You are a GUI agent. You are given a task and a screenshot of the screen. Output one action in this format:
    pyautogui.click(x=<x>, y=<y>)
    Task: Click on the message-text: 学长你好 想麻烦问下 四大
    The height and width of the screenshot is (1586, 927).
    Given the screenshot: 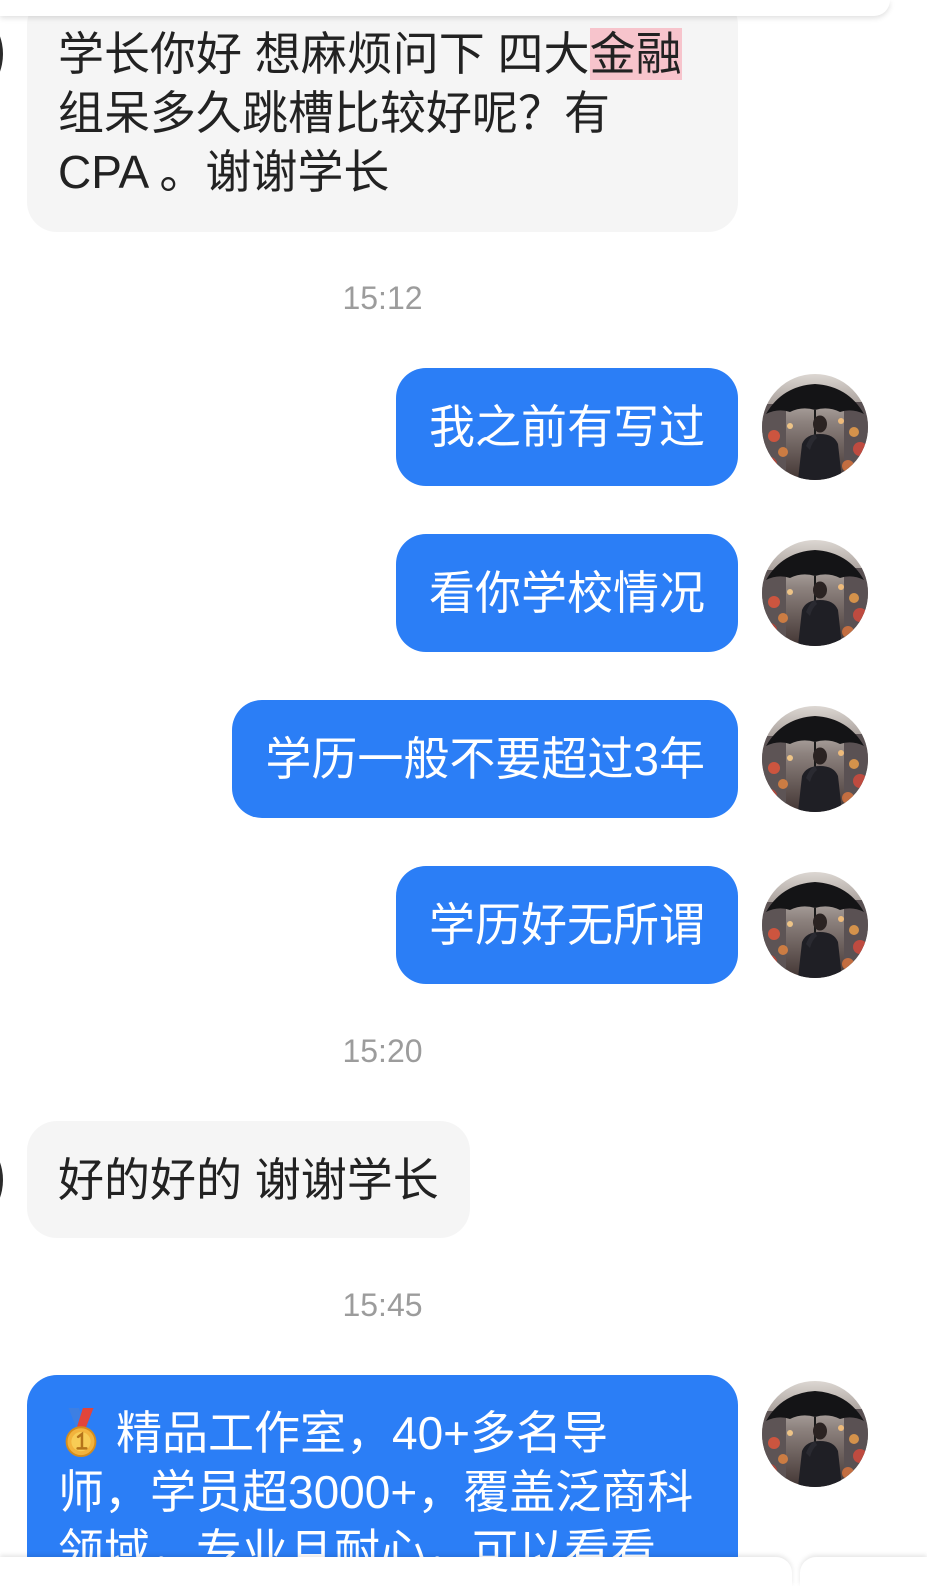 What is the action you would take?
    pyautogui.click(x=324, y=54)
    